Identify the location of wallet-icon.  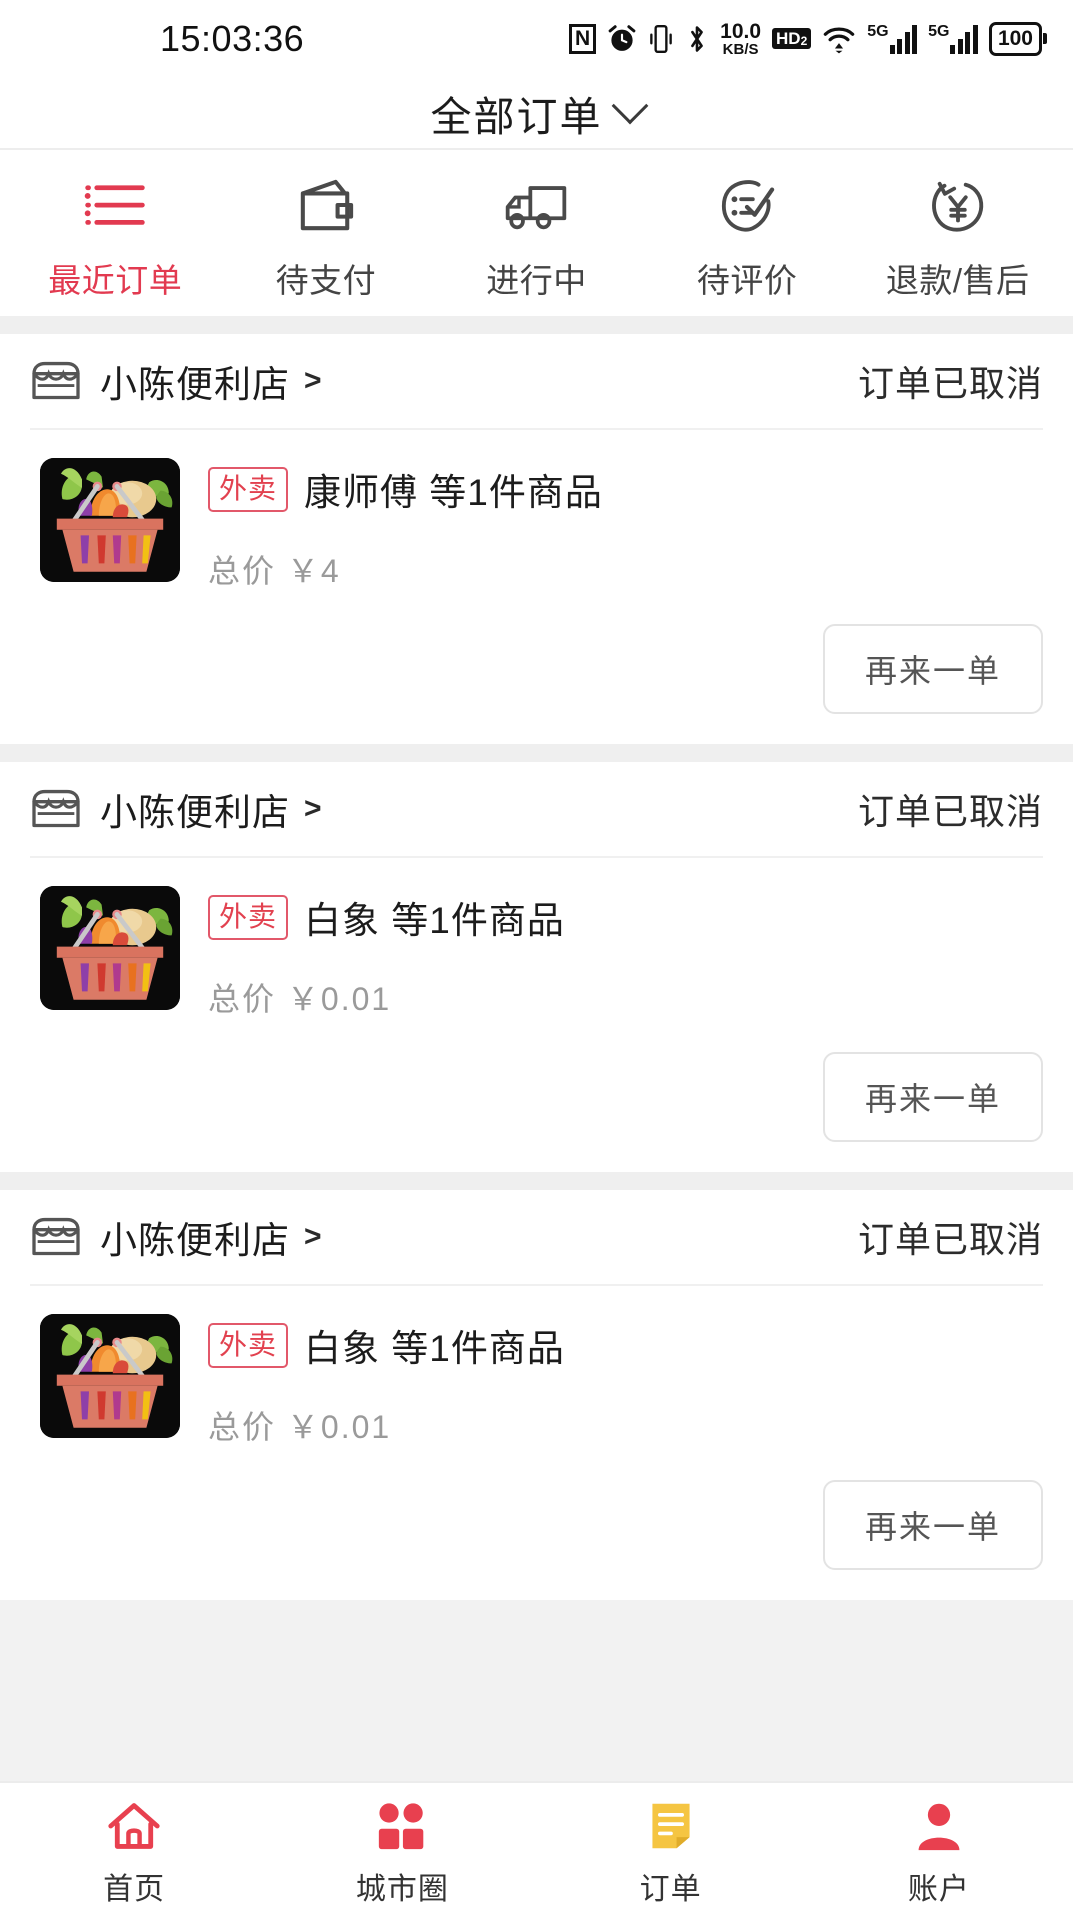
(326, 206).